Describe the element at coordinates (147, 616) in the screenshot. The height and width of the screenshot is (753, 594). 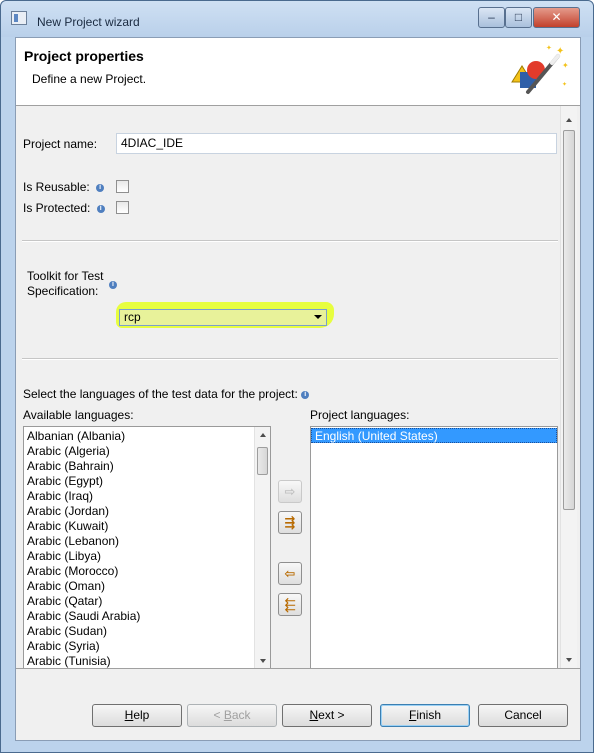
I see `list-item: Arabic (Saudi Arabia)` at that location.